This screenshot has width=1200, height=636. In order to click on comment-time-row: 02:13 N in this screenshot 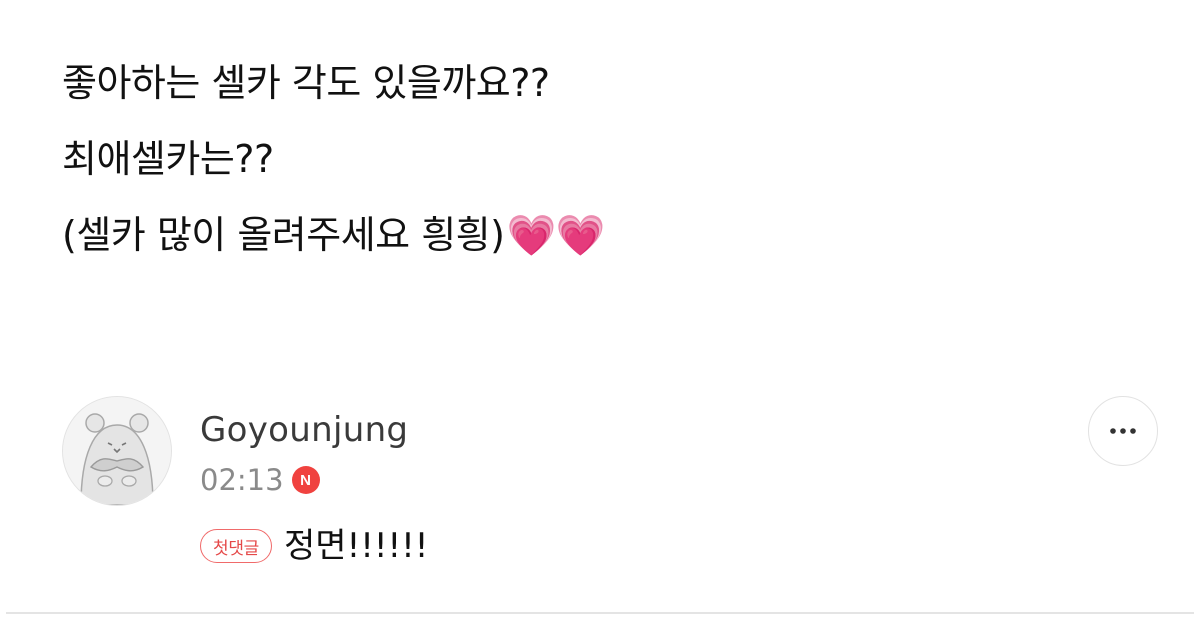, I will do `click(304, 480)`.